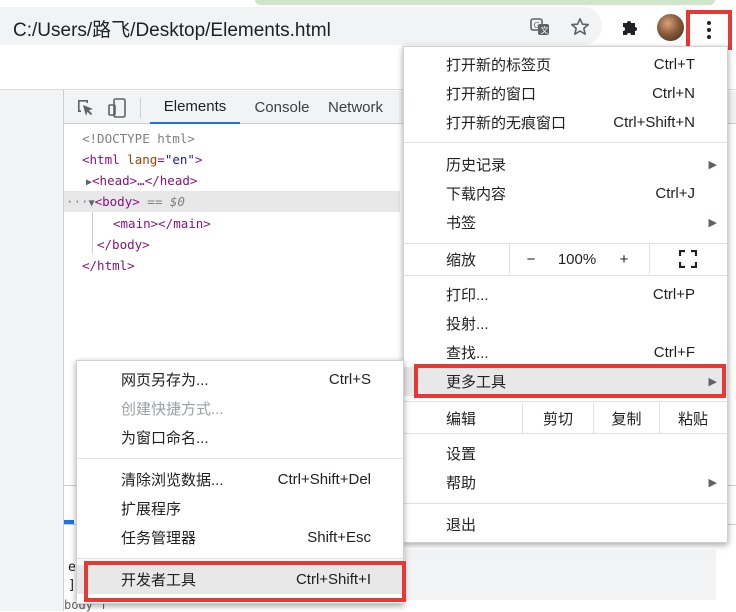 The image size is (736, 612). Describe the element at coordinates (117, 201) in the screenshot. I see `body-tag: <body>` at that location.